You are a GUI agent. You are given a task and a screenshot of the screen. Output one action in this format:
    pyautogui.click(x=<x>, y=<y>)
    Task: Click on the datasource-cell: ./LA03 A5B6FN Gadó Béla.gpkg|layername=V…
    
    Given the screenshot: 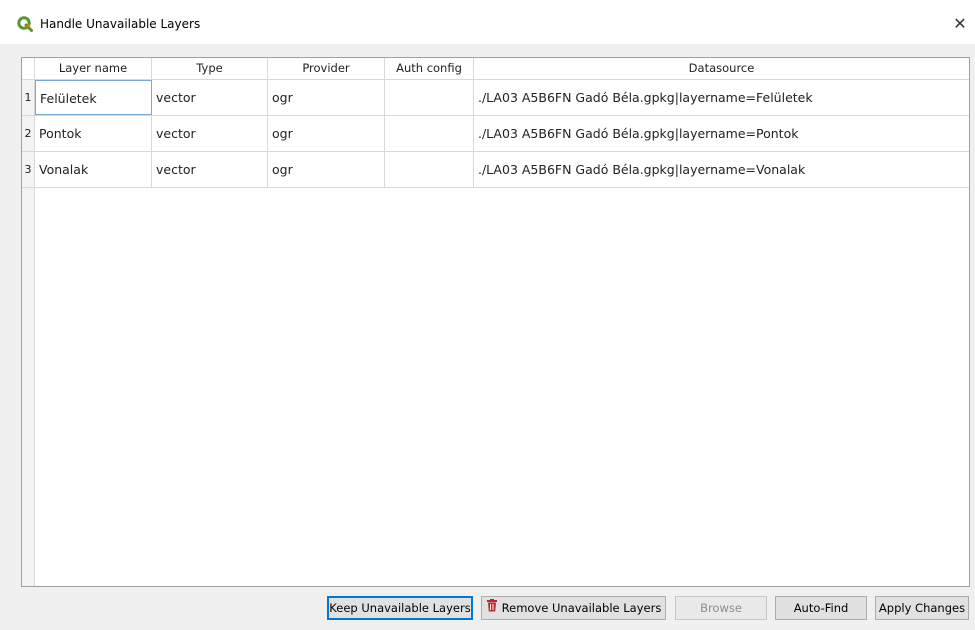 What is the action you would take?
    pyautogui.click(x=721, y=169)
    